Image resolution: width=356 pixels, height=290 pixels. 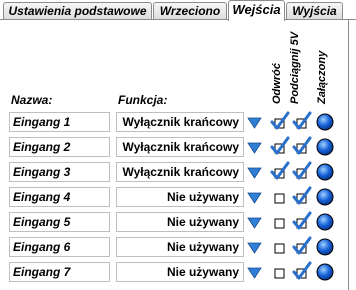 I want to click on input-name-field: Eingang 6, so click(x=59, y=247).